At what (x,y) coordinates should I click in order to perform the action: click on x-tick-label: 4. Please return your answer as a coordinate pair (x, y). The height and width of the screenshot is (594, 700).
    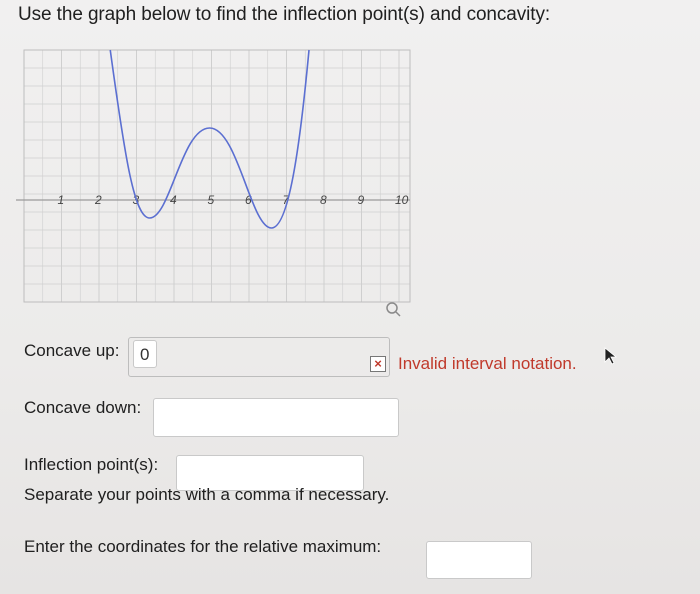
    Looking at the image, I should click on (173, 200).